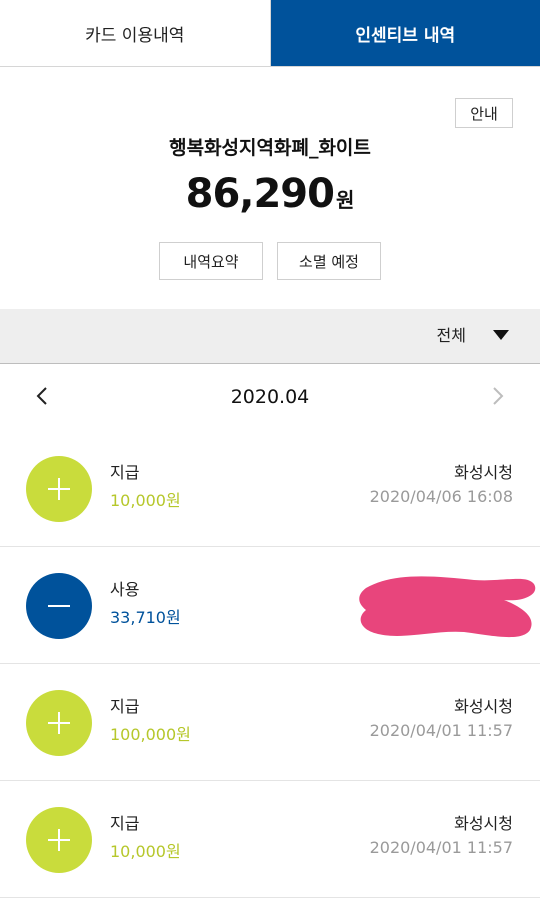 Image resolution: width=540 pixels, height=898 pixels. I want to click on summary-actions: 내역요약 소멸 예정, so click(270, 261).